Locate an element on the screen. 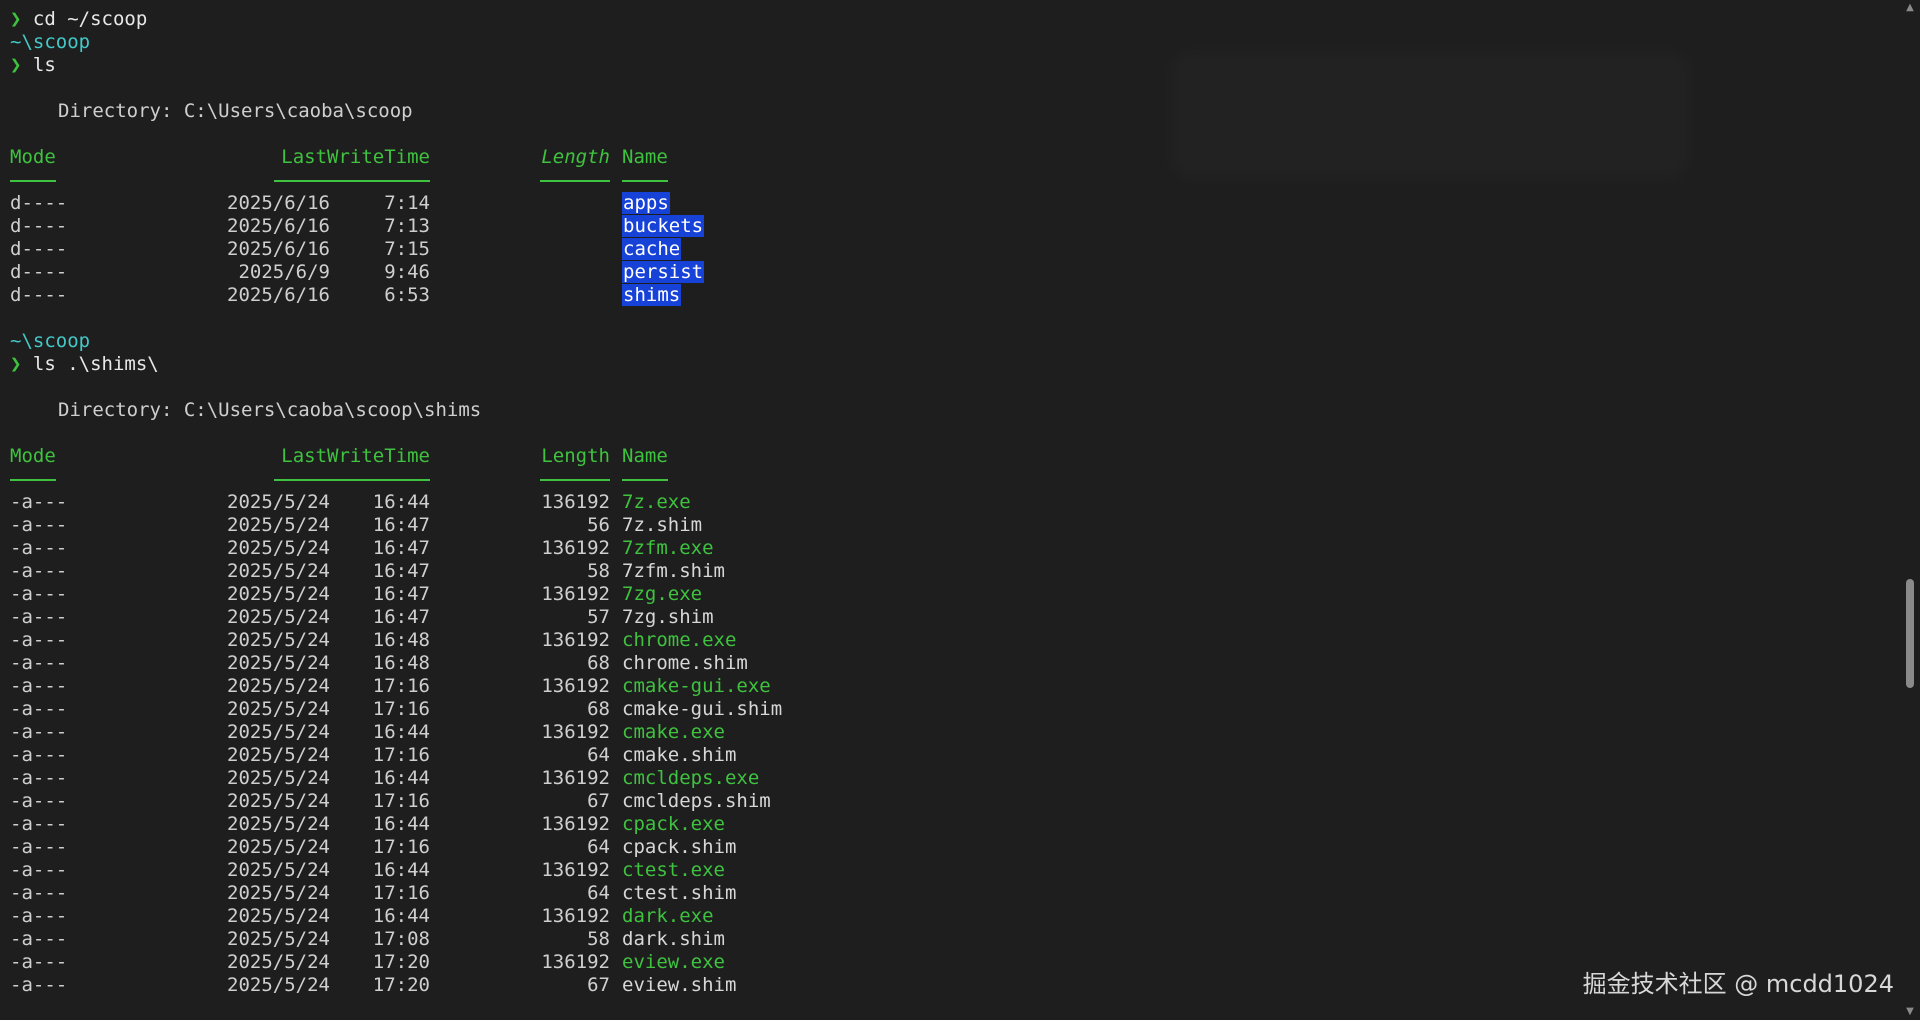 Image resolution: width=1920 pixels, height=1020 pixels. table-row: -a--- 2025/5/24 16:47 58 7zfm.shim is located at coordinates (950, 571).